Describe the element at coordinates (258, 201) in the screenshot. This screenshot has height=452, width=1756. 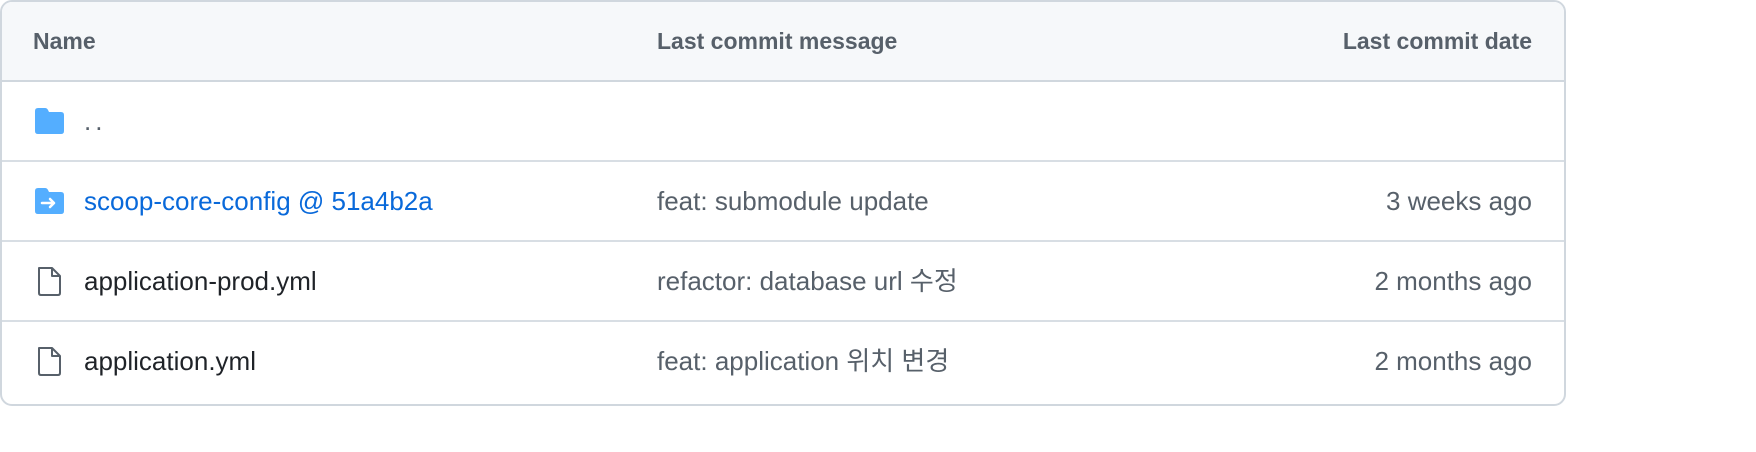
I see `submodule-link: scoop-core-config @ 51a4b2a` at that location.